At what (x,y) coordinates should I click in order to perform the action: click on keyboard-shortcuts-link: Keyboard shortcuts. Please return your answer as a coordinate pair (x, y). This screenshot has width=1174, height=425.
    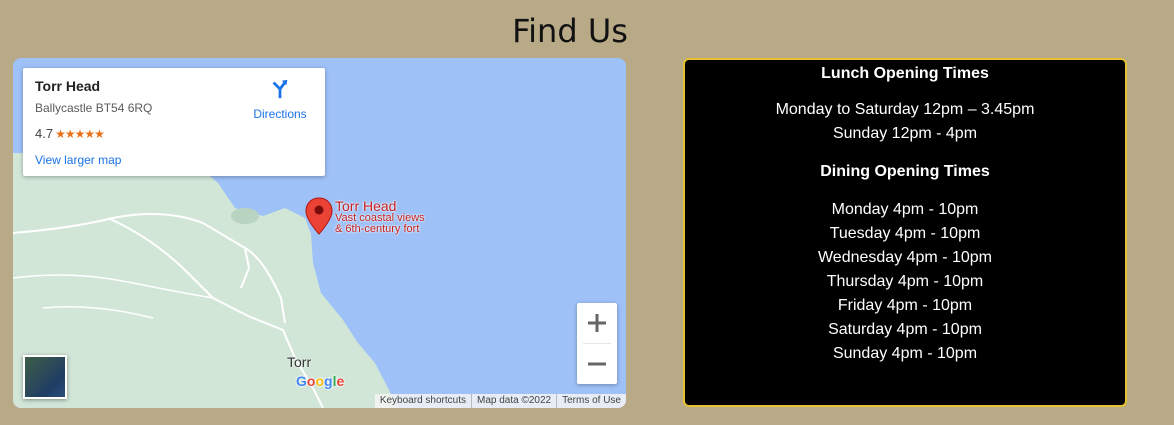
    Looking at the image, I should click on (423, 401).